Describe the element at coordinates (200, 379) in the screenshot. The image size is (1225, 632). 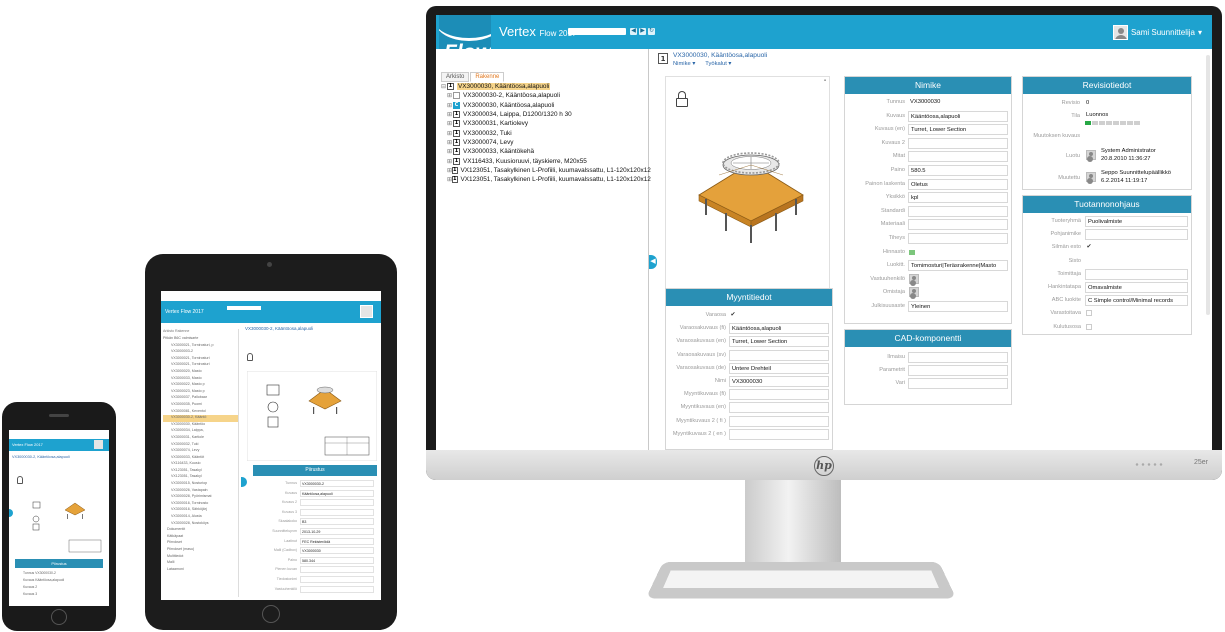
I see `tablet-tree-item: VX3000033, Masto` at that location.